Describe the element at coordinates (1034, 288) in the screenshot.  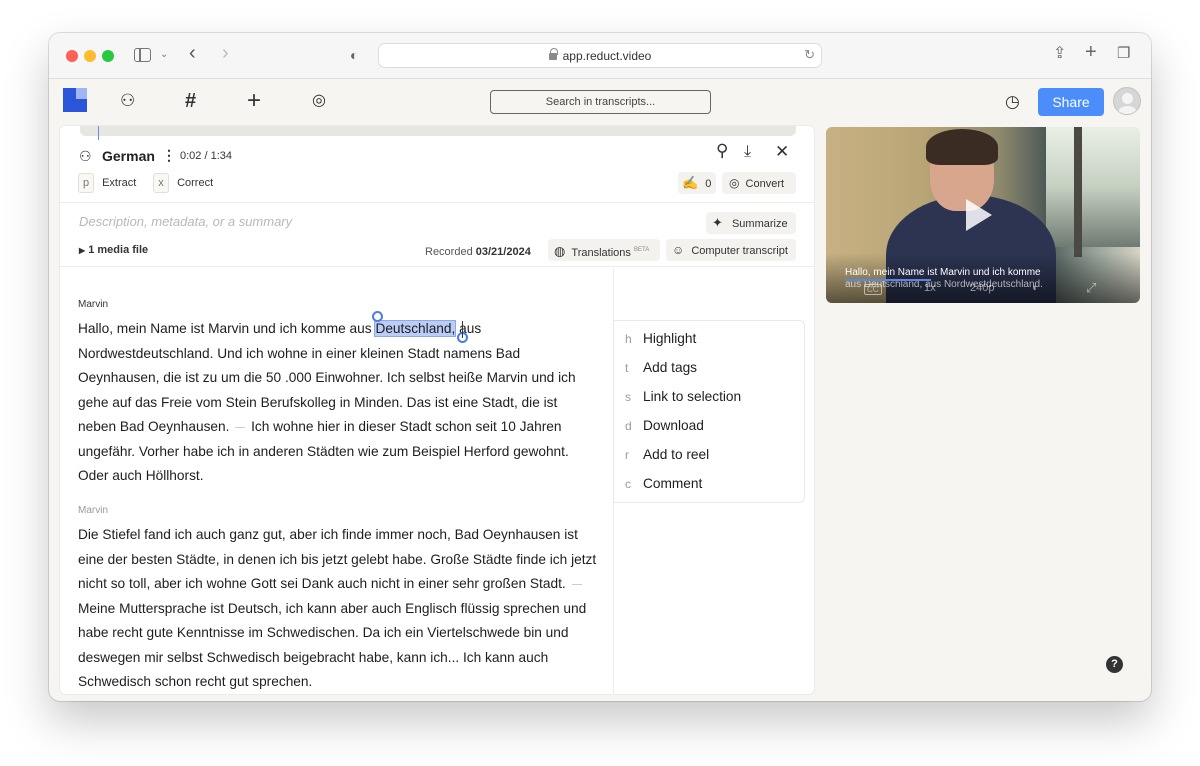
I see `volume-icon: ◖` at that location.